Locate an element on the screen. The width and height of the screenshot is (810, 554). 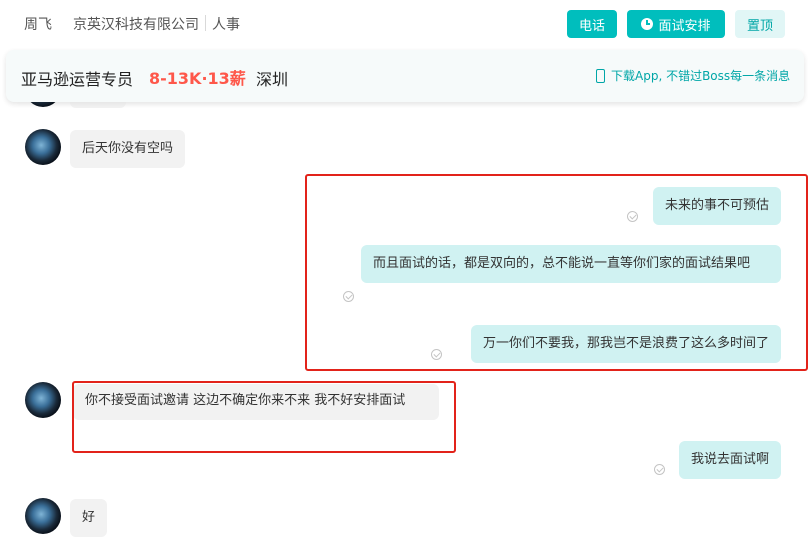
job-city: 深圳 is located at coordinates (272, 79).